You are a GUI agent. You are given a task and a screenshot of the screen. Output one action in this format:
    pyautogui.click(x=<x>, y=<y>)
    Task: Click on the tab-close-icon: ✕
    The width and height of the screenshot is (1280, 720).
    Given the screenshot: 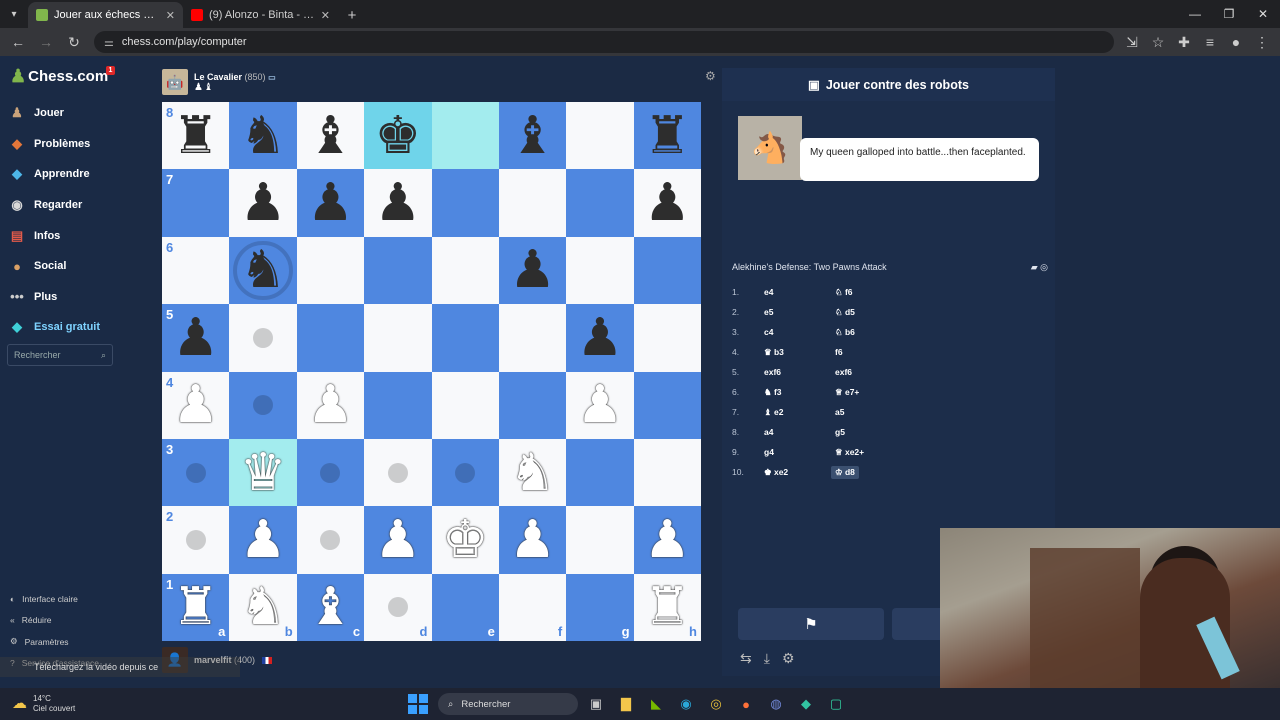 What is the action you would take?
    pyautogui.click(x=325, y=15)
    